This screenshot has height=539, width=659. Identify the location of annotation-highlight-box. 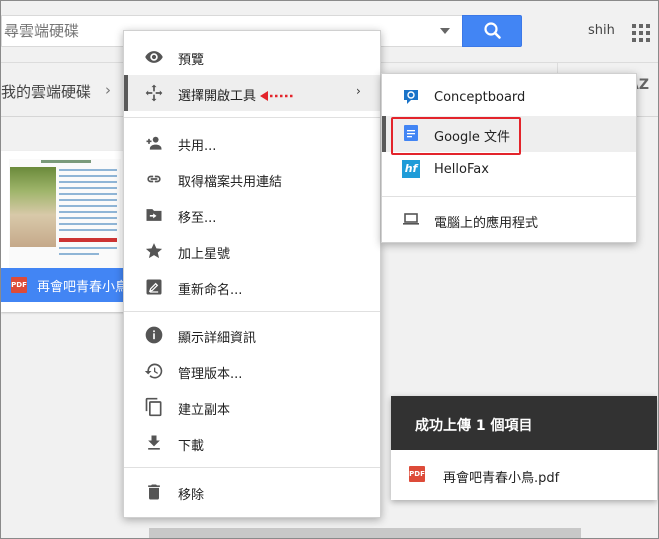
(456, 136).